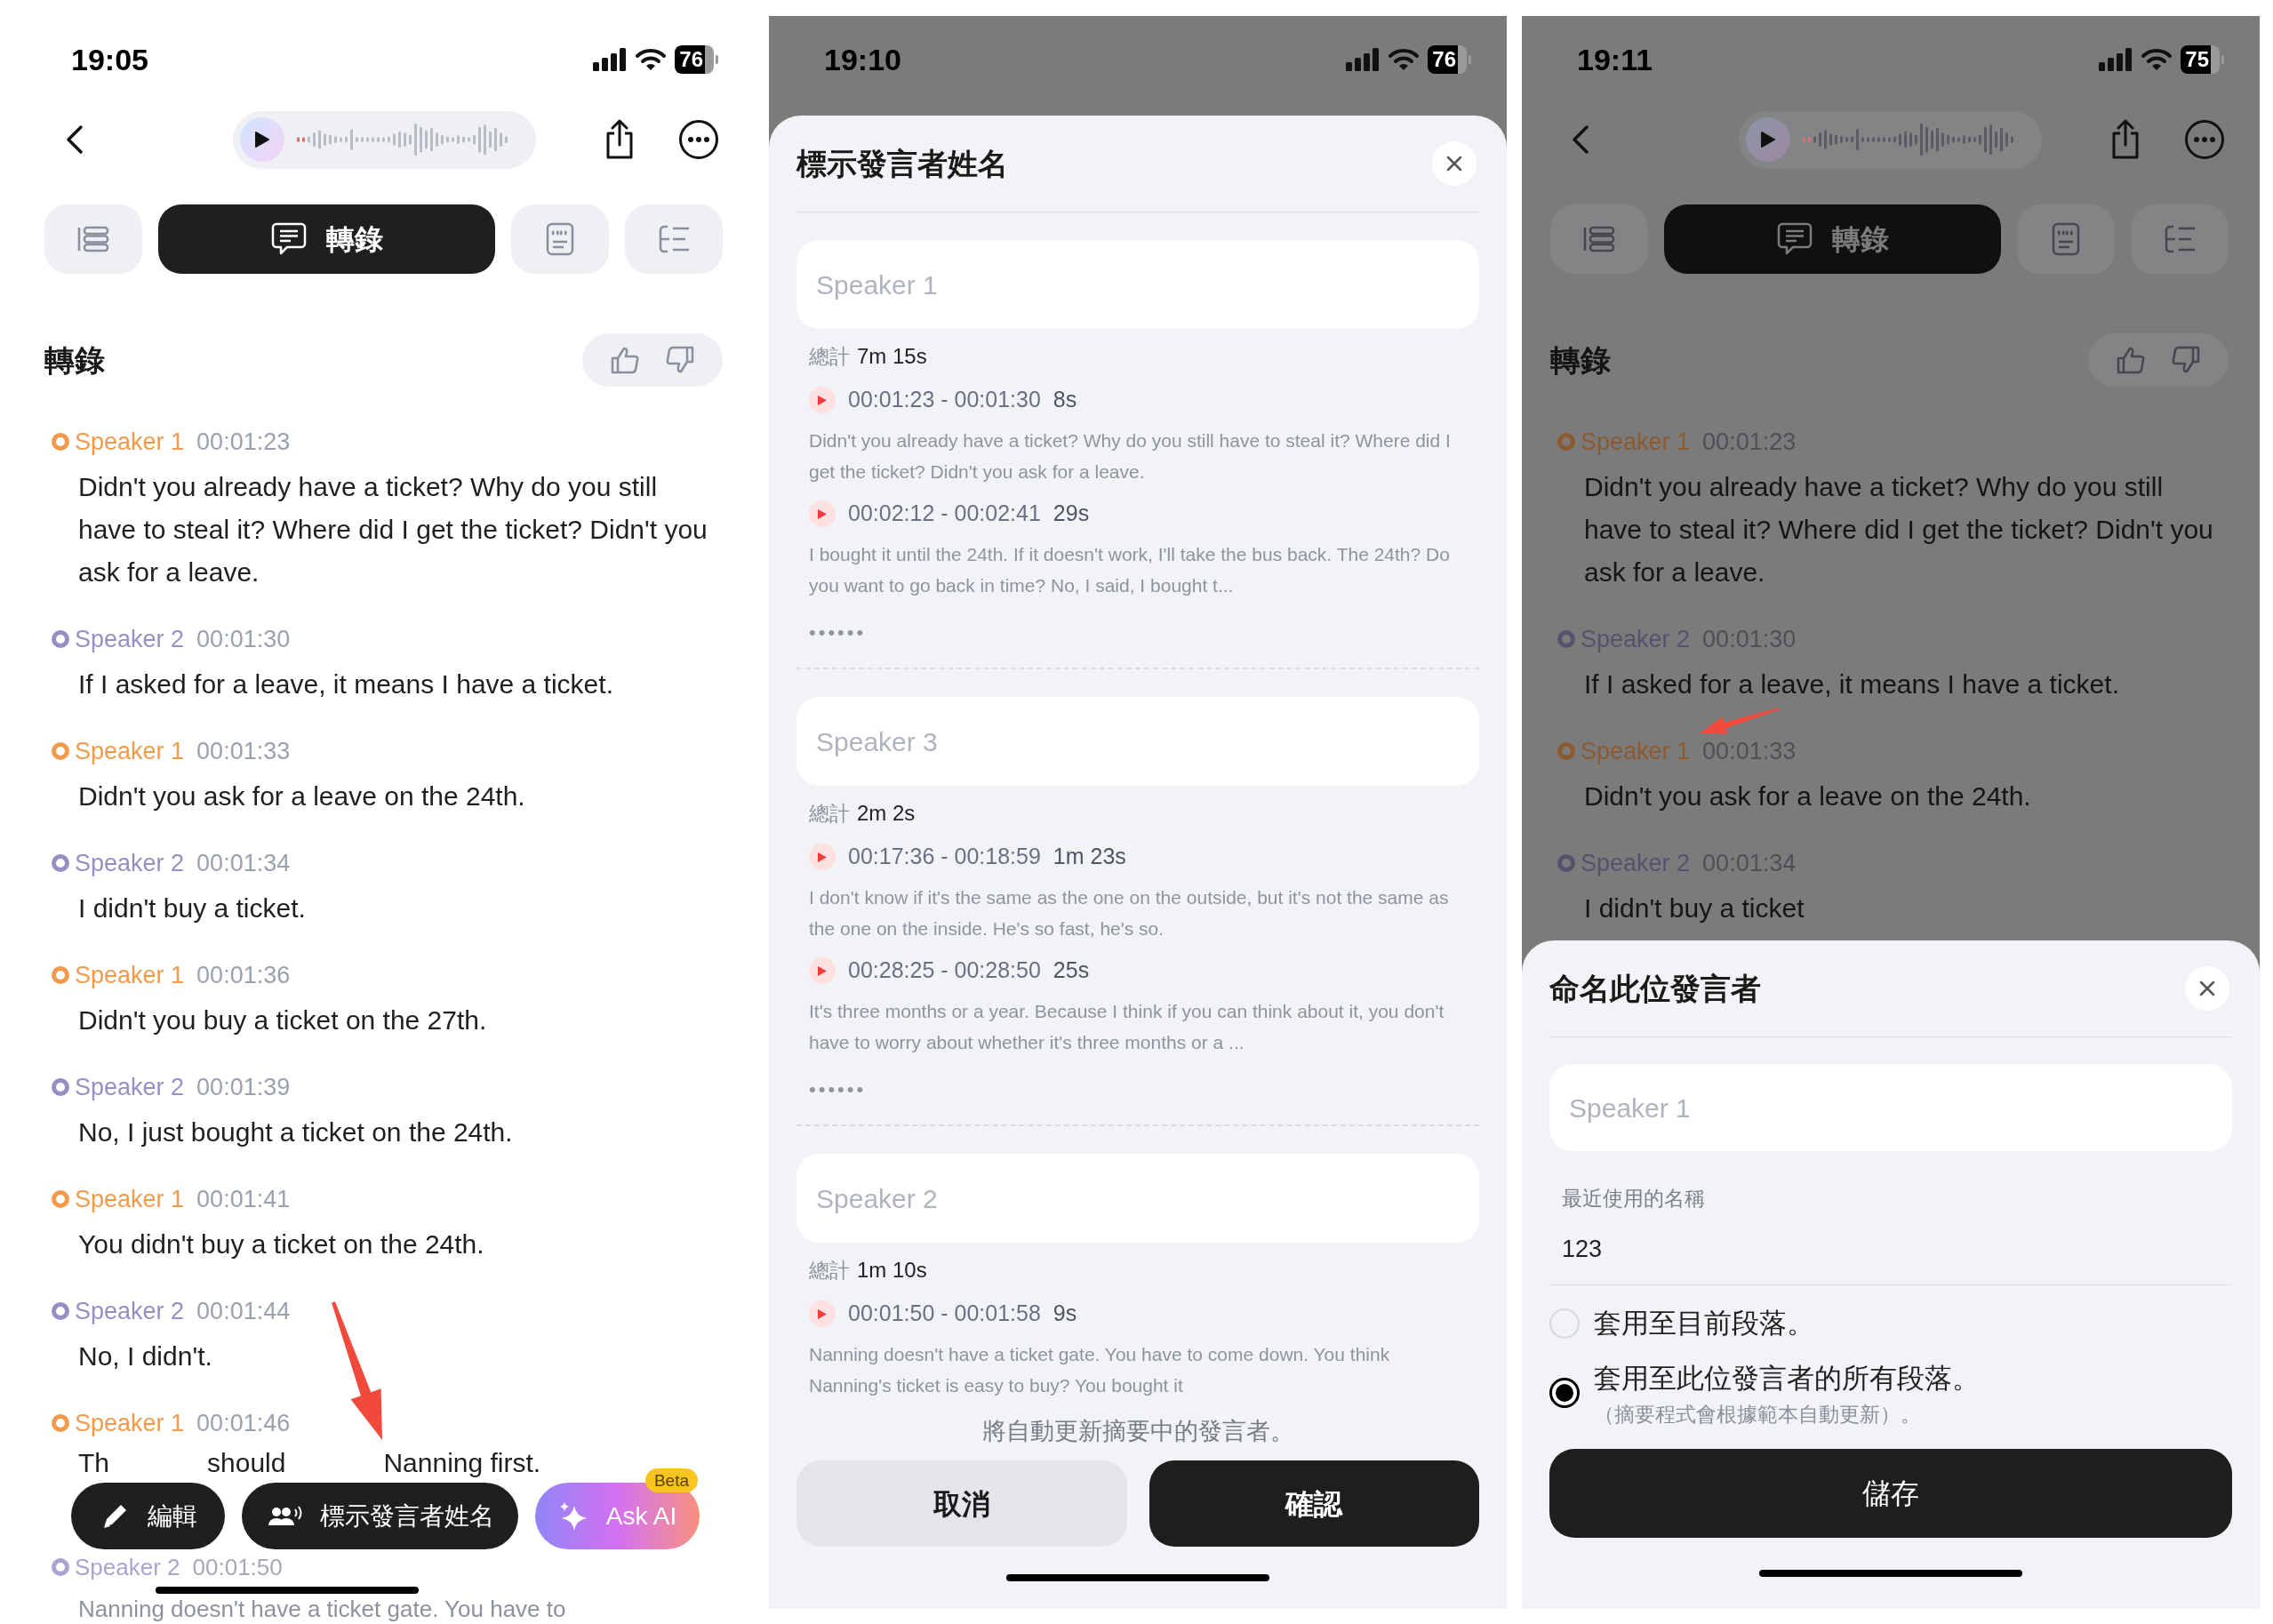 Image resolution: width=2273 pixels, height=1624 pixels. I want to click on transcript-text: Nanning doesn't have a ticket gate. You have to, so click(322, 1608).